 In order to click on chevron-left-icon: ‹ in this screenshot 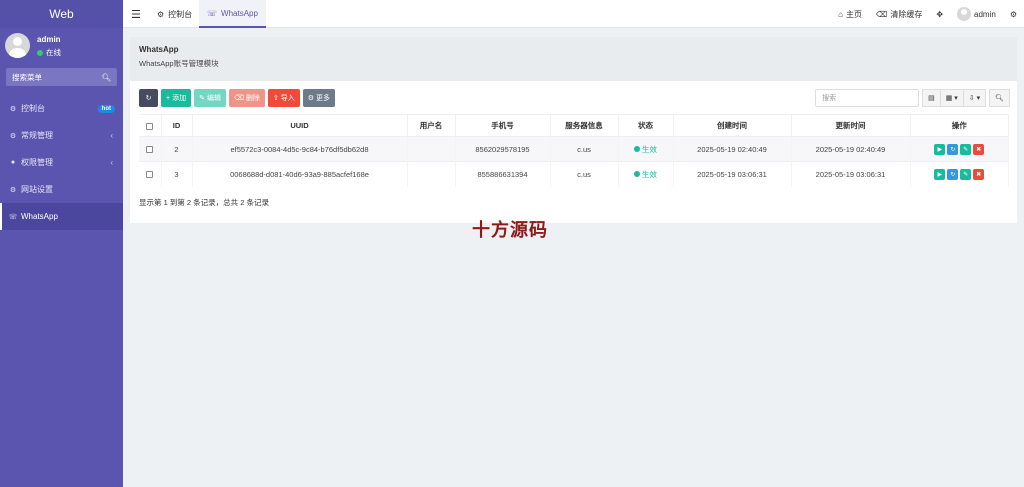, I will do `click(111, 162)`.